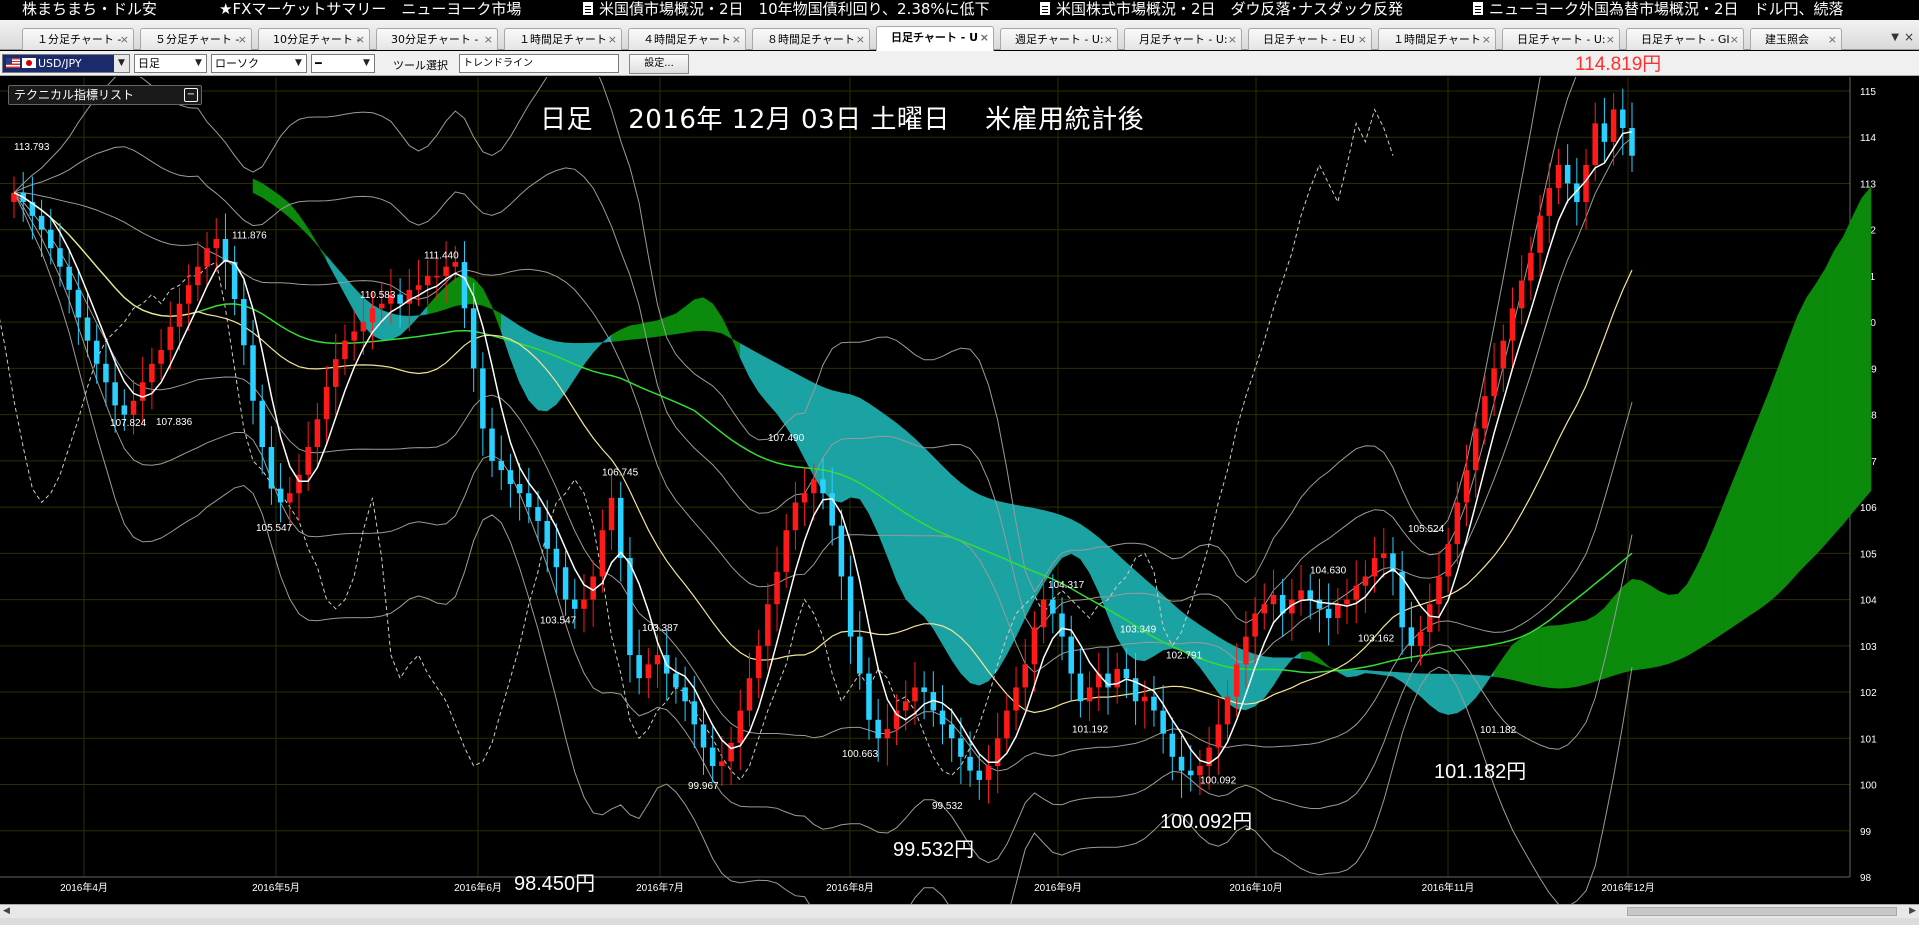 This screenshot has height=925, width=1919. Describe the element at coordinates (478, 887) in the screenshot. I see `x-tick-label: 2016年6月` at that location.